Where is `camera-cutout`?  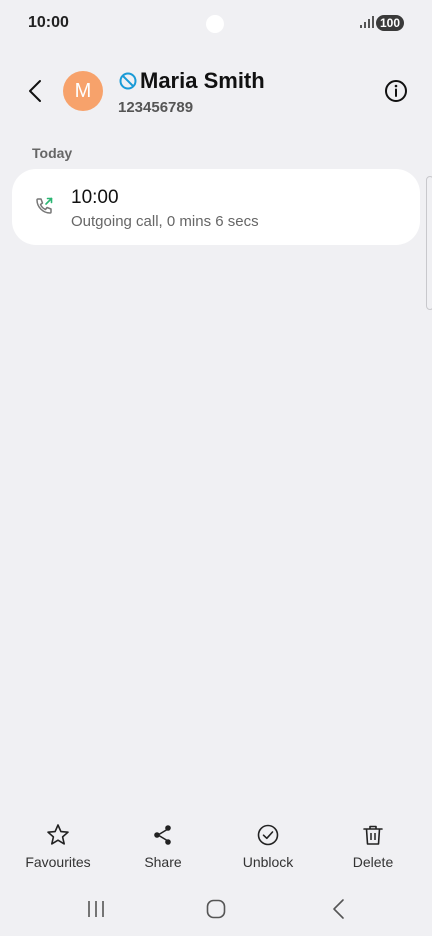 camera-cutout is located at coordinates (215, 24).